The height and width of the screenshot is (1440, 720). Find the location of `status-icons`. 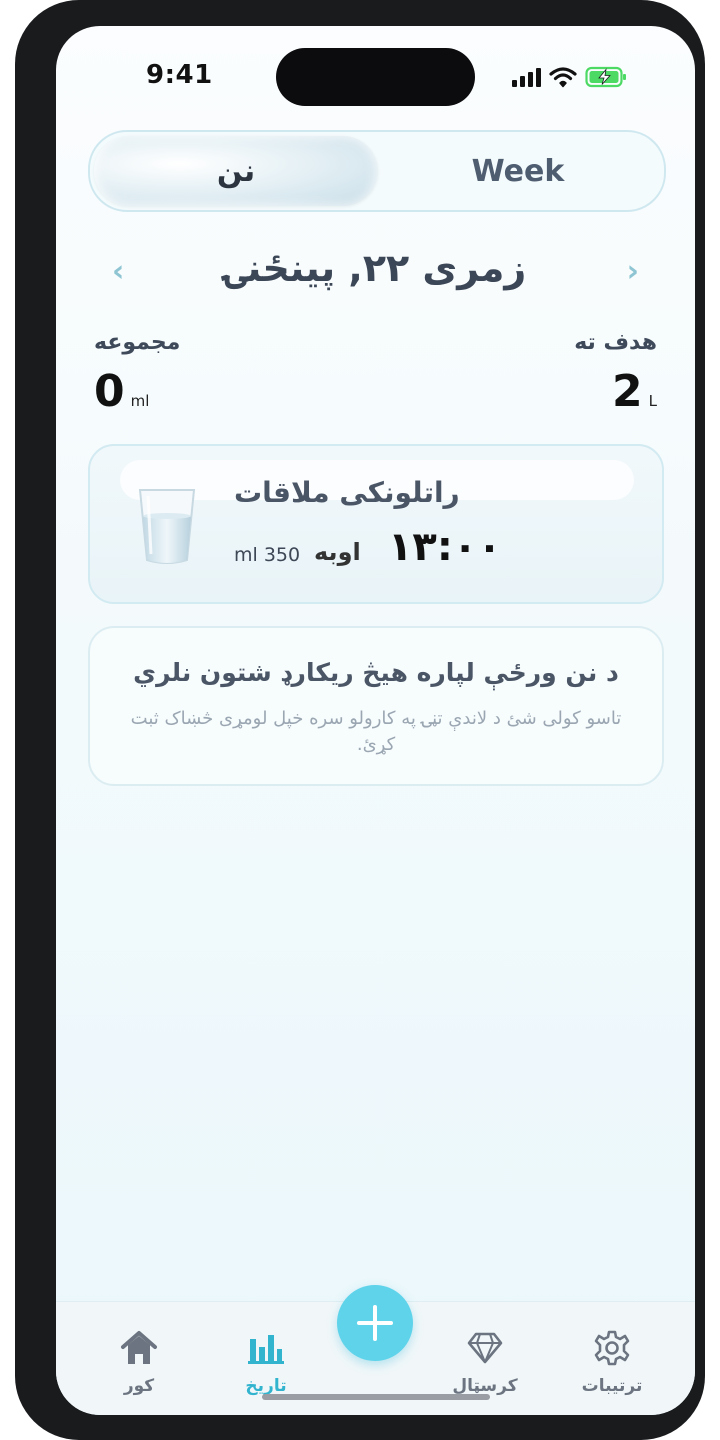

status-icons is located at coordinates (569, 77).